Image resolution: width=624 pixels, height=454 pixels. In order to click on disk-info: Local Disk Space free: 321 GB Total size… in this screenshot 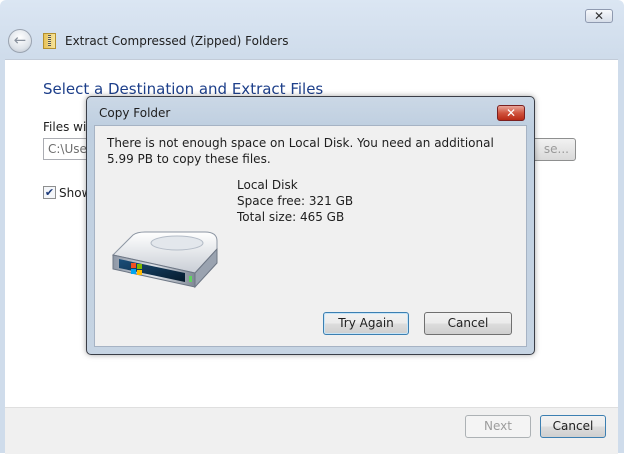, I will do `click(295, 201)`.